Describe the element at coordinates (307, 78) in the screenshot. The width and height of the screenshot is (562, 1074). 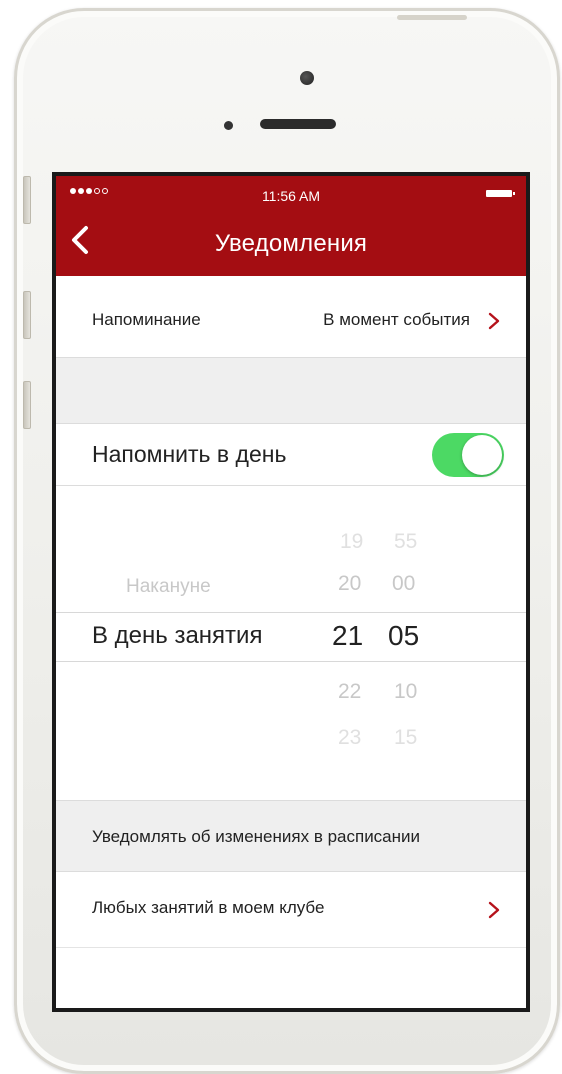
I see `front-camera` at that location.